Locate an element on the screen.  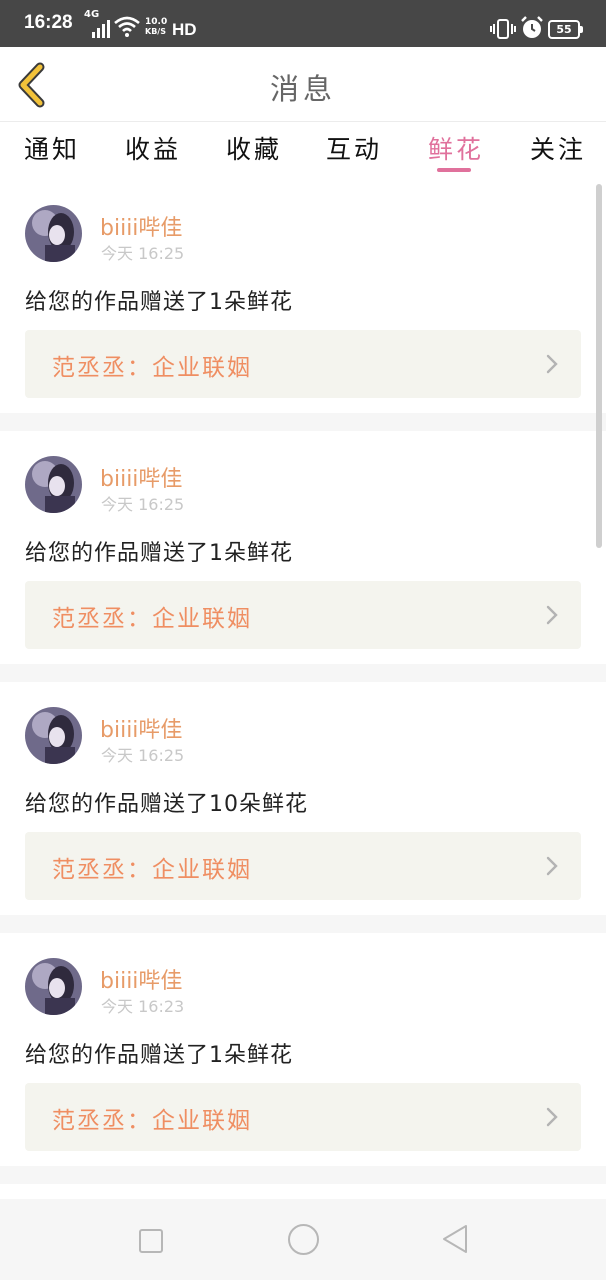
speed-unit: KB/S is located at coordinates (155, 31).